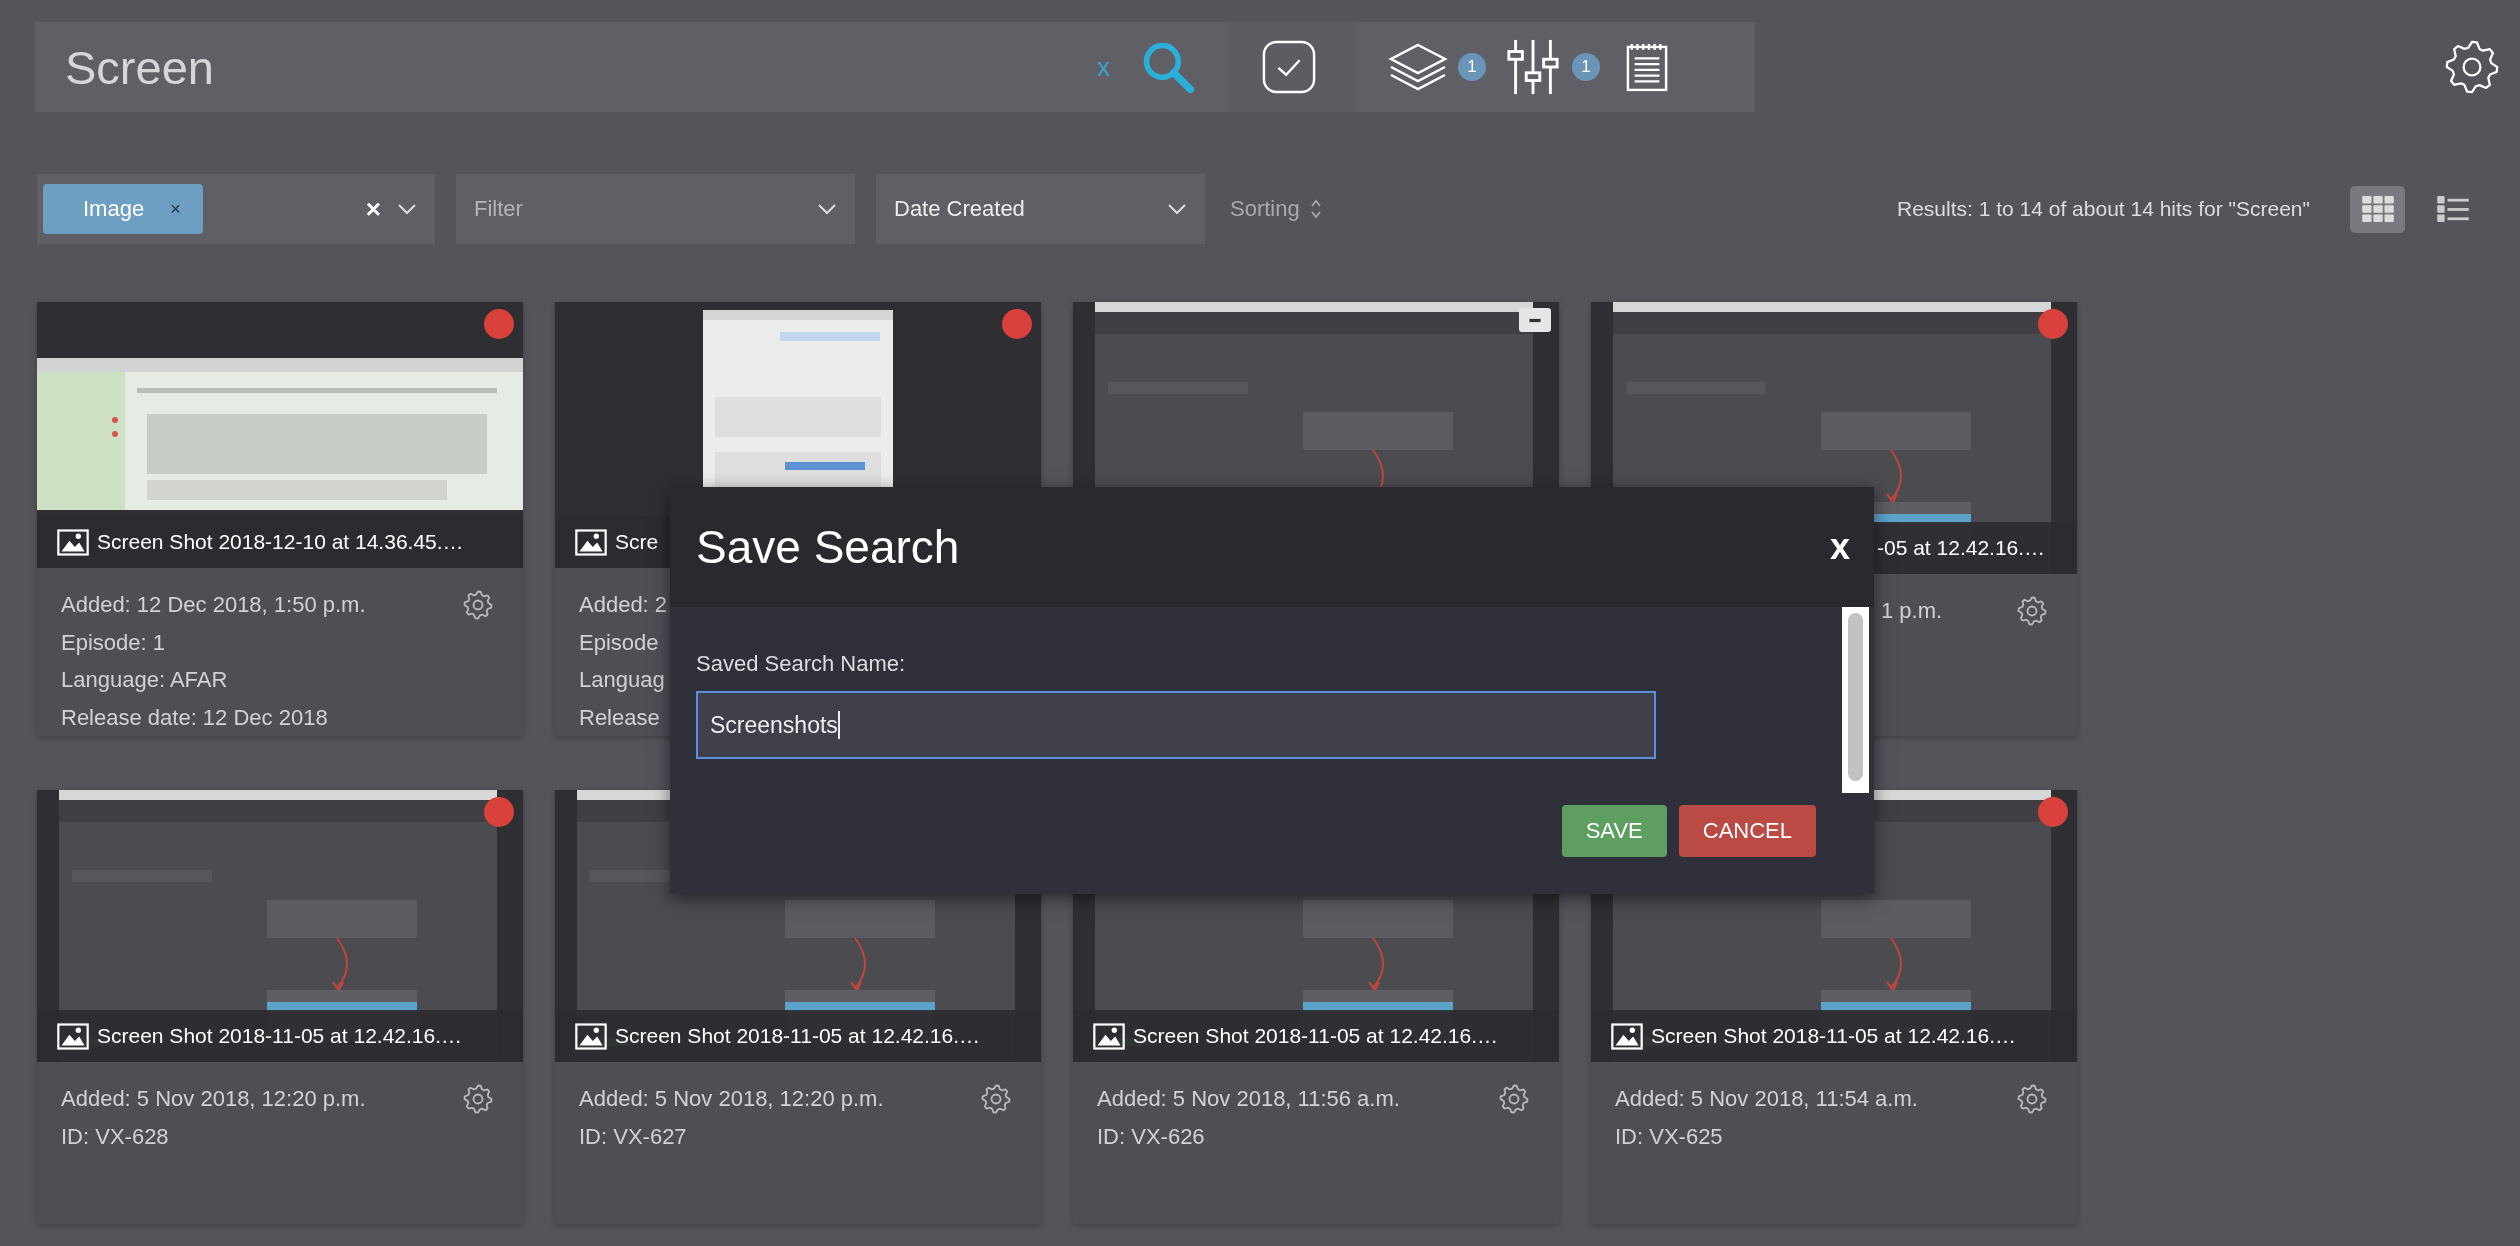 The width and height of the screenshot is (2520, 1246). I want to click on metadata-text: ID: VX-625, so click(1669, 1136).